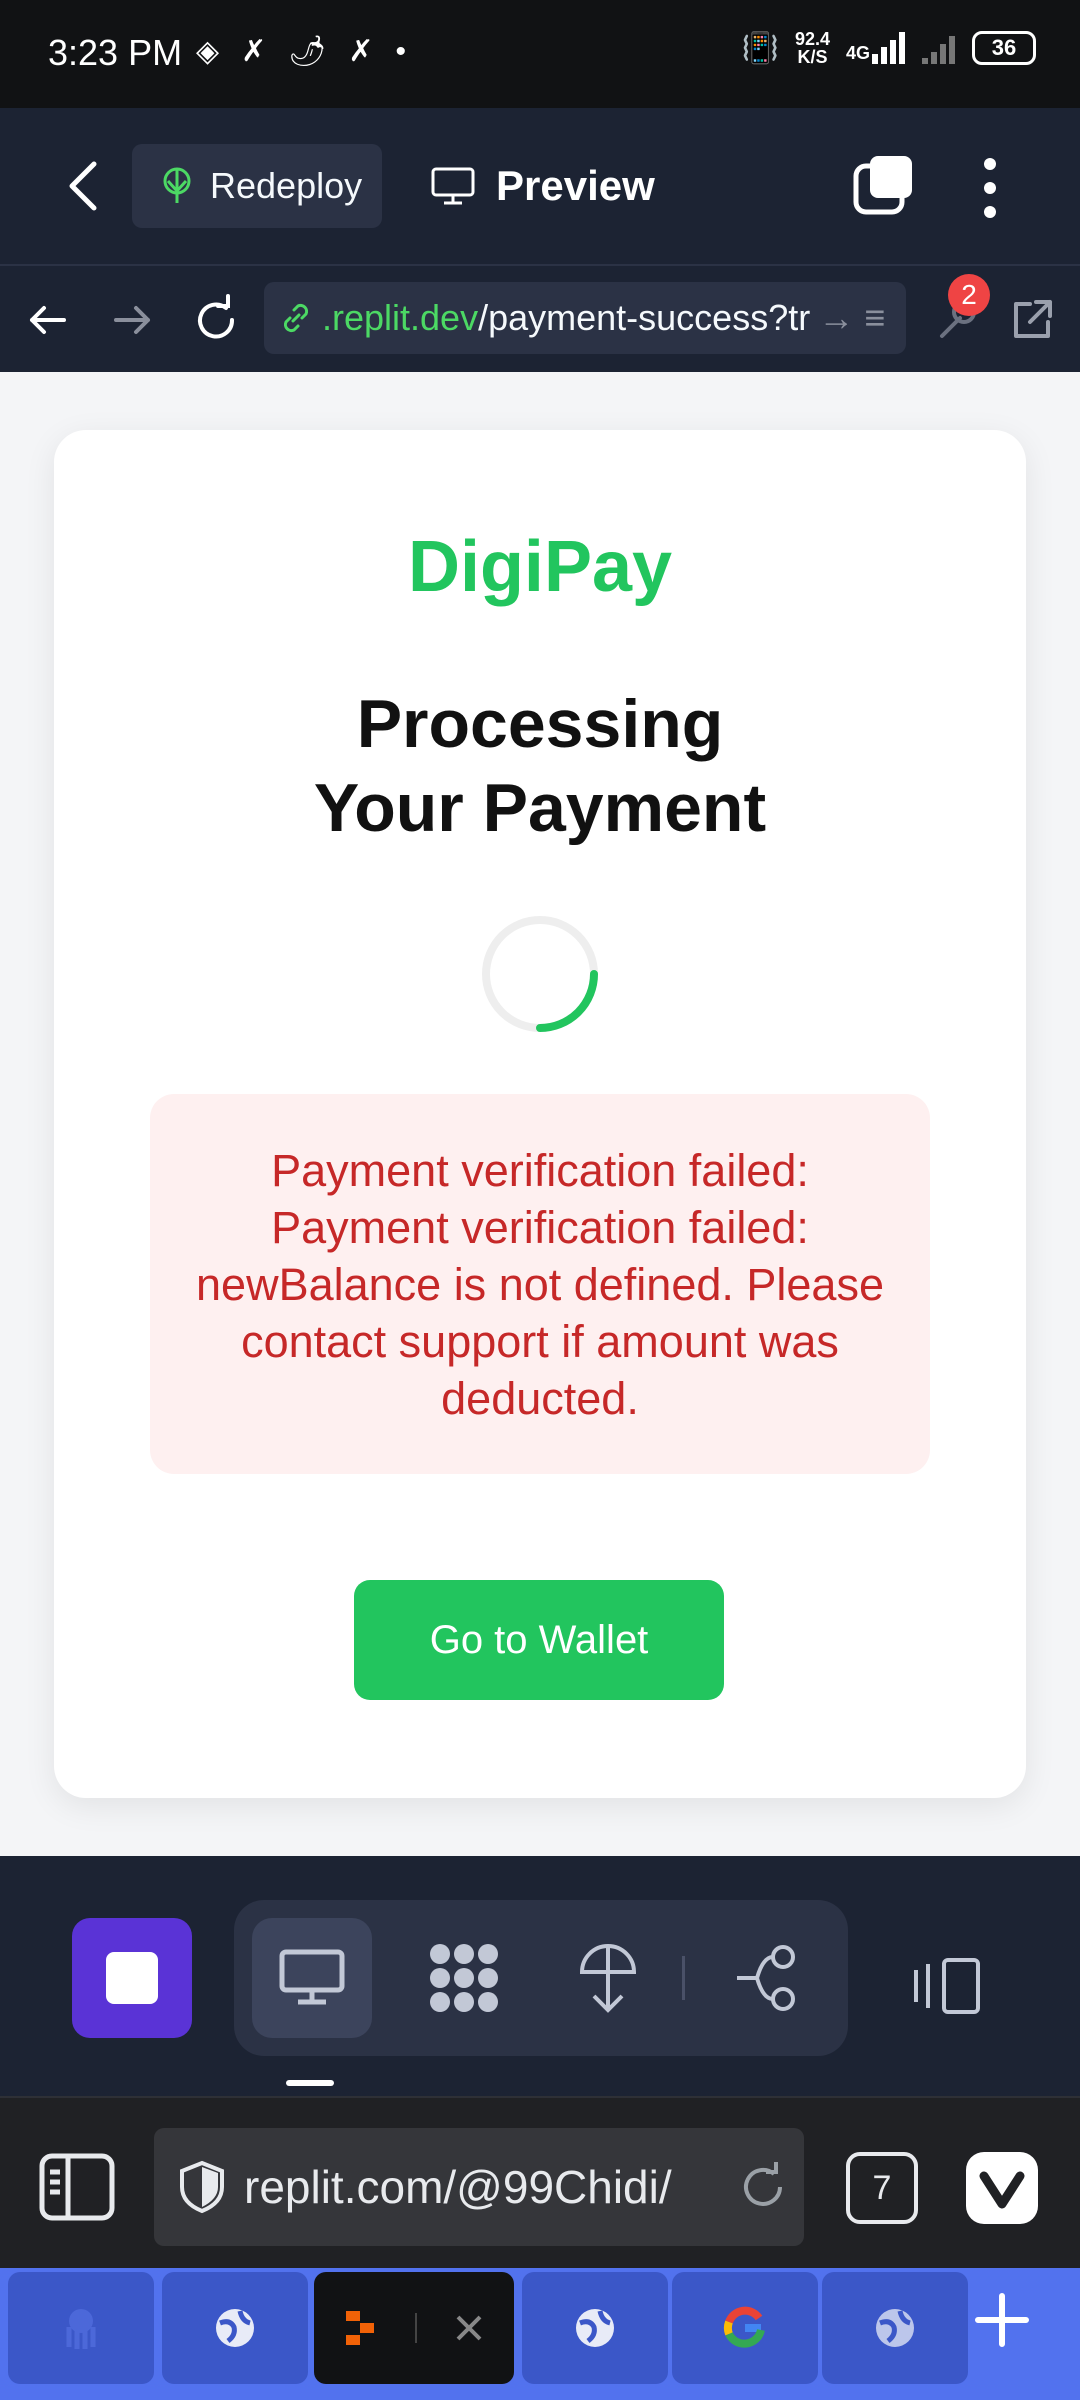  Describe the element at coordinates (540, 766) in the screenshot. I see `page-title: Processing Your Payment` at that location.